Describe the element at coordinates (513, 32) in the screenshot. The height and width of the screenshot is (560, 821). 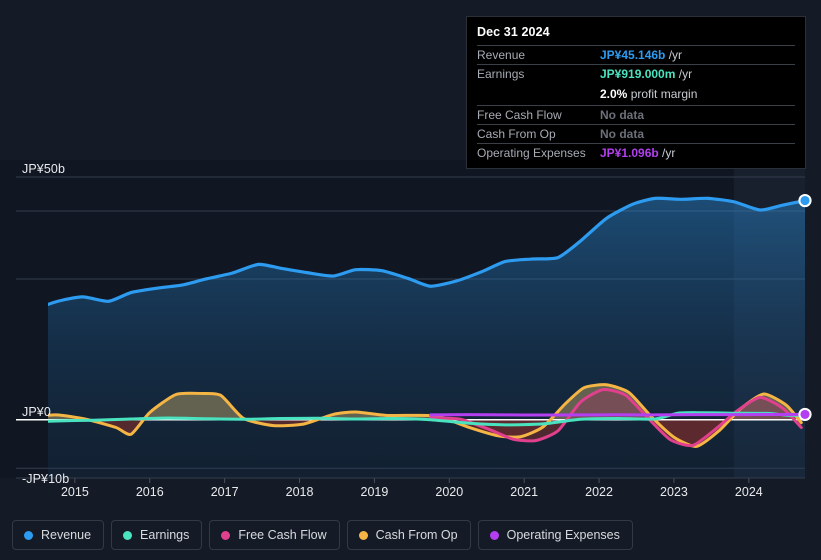
I see `tooltip-date: Dec 31 2024` at that location.